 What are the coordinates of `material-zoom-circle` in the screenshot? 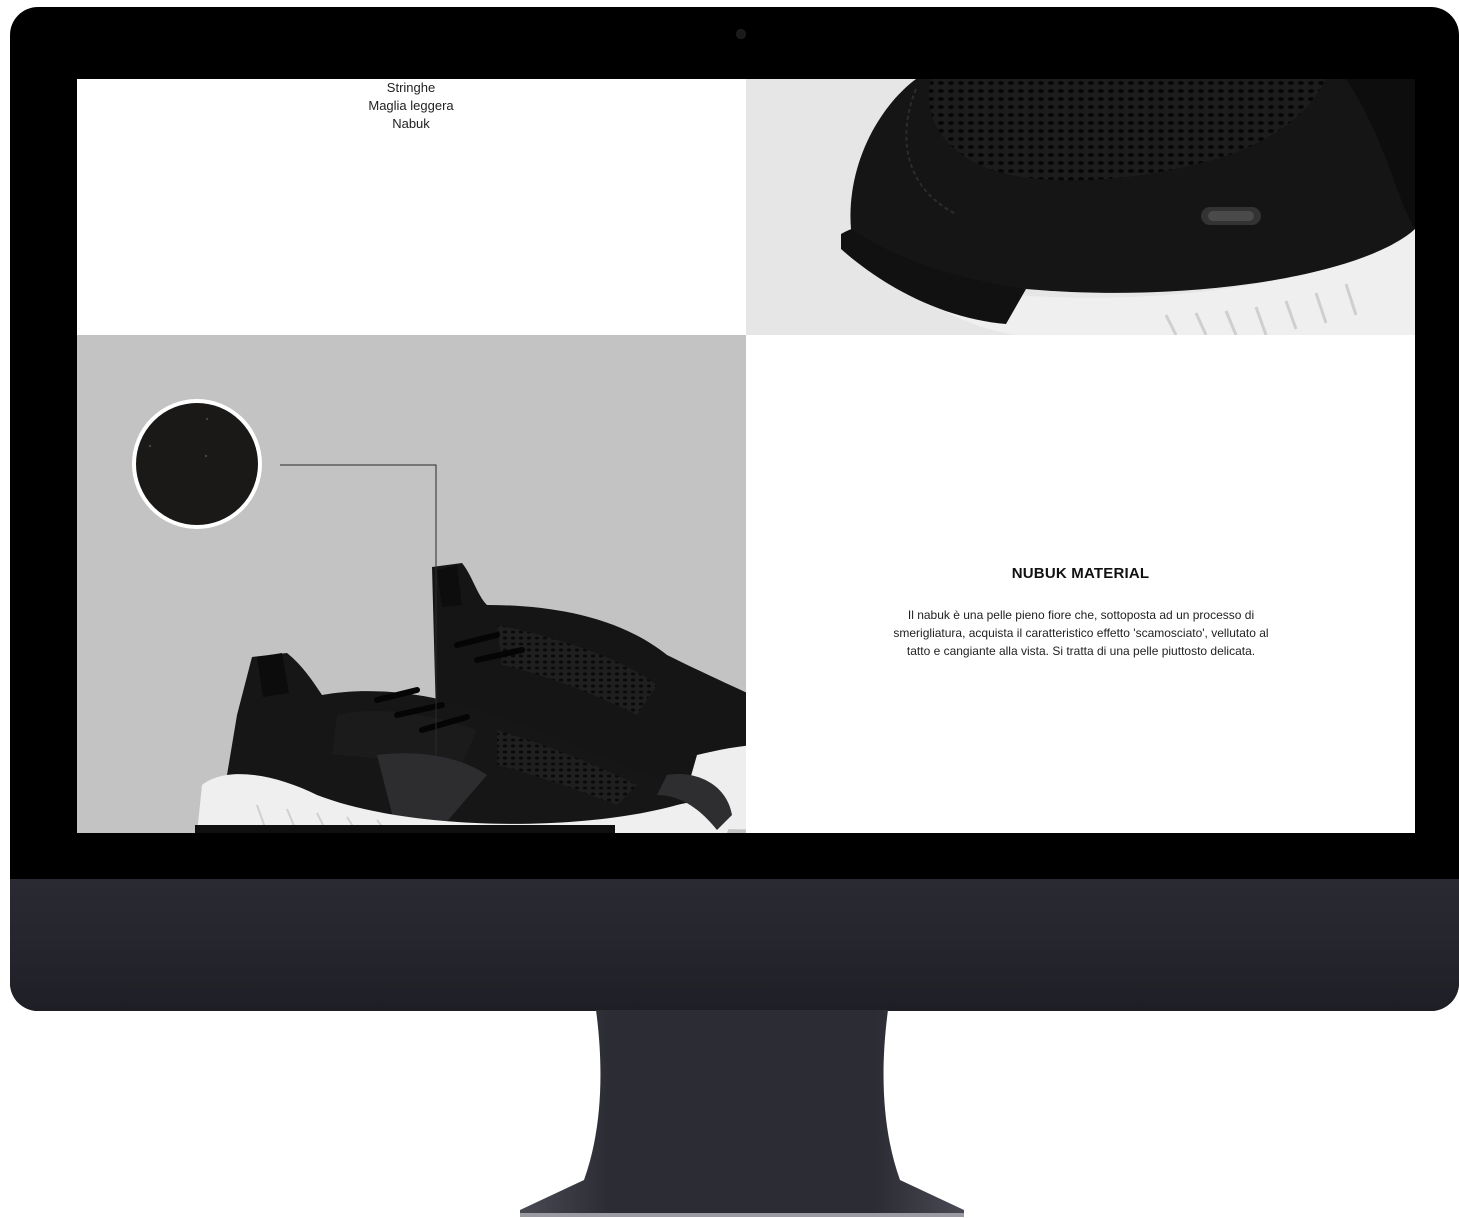 It's located at (197, 464).